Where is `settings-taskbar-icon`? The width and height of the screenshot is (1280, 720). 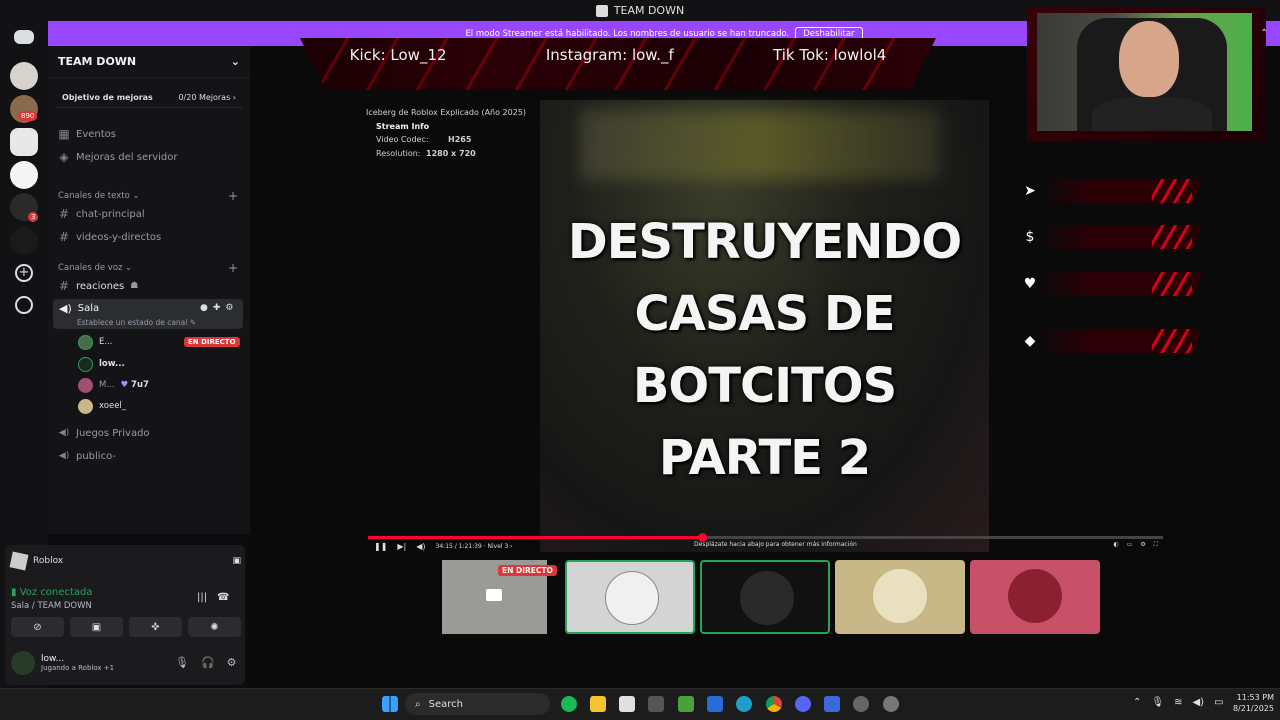
settings-taskbar-icon is located at coordinates (891, 704).